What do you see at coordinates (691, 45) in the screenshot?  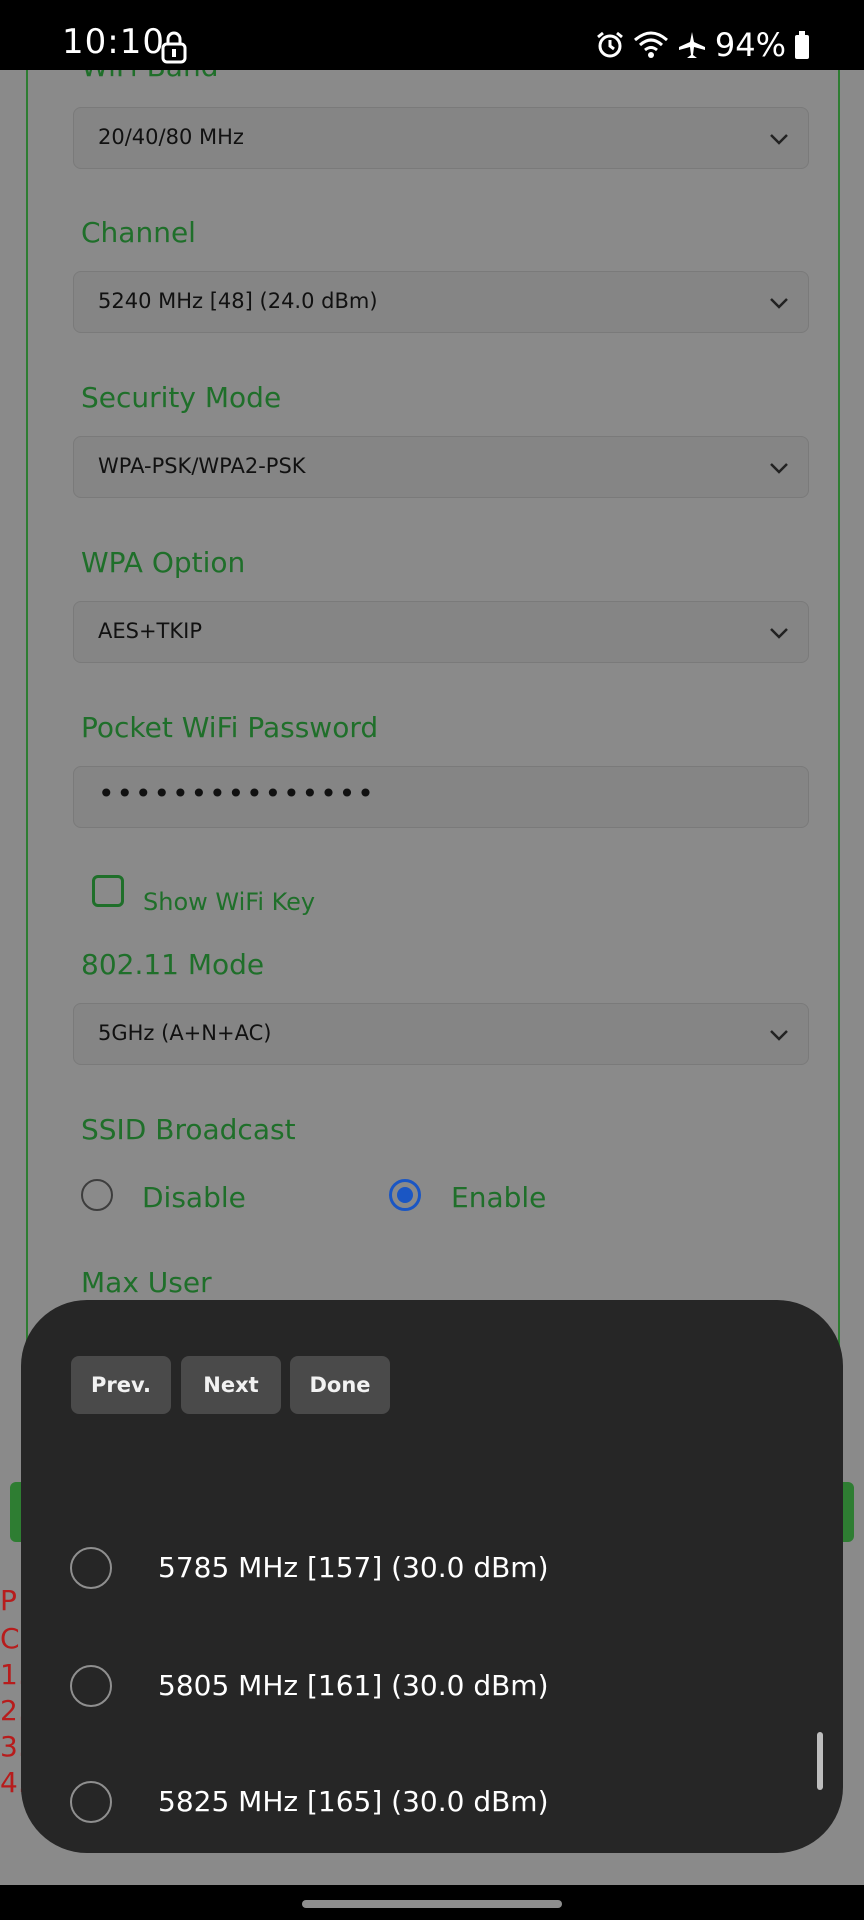 I see `airplane-icon` at bounding box center [691, 45].